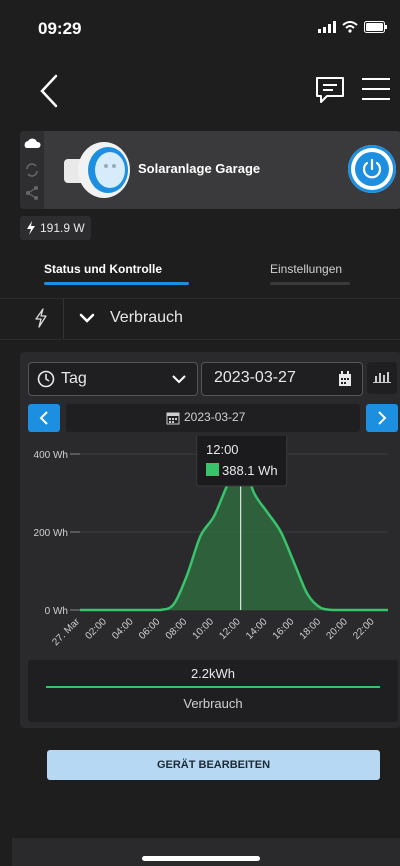 This screenshot has height=866, width=400. What do you see at coordinates (200, 91) in the screenshot?
I see `nav-bar` at bounding box center [200, 91].